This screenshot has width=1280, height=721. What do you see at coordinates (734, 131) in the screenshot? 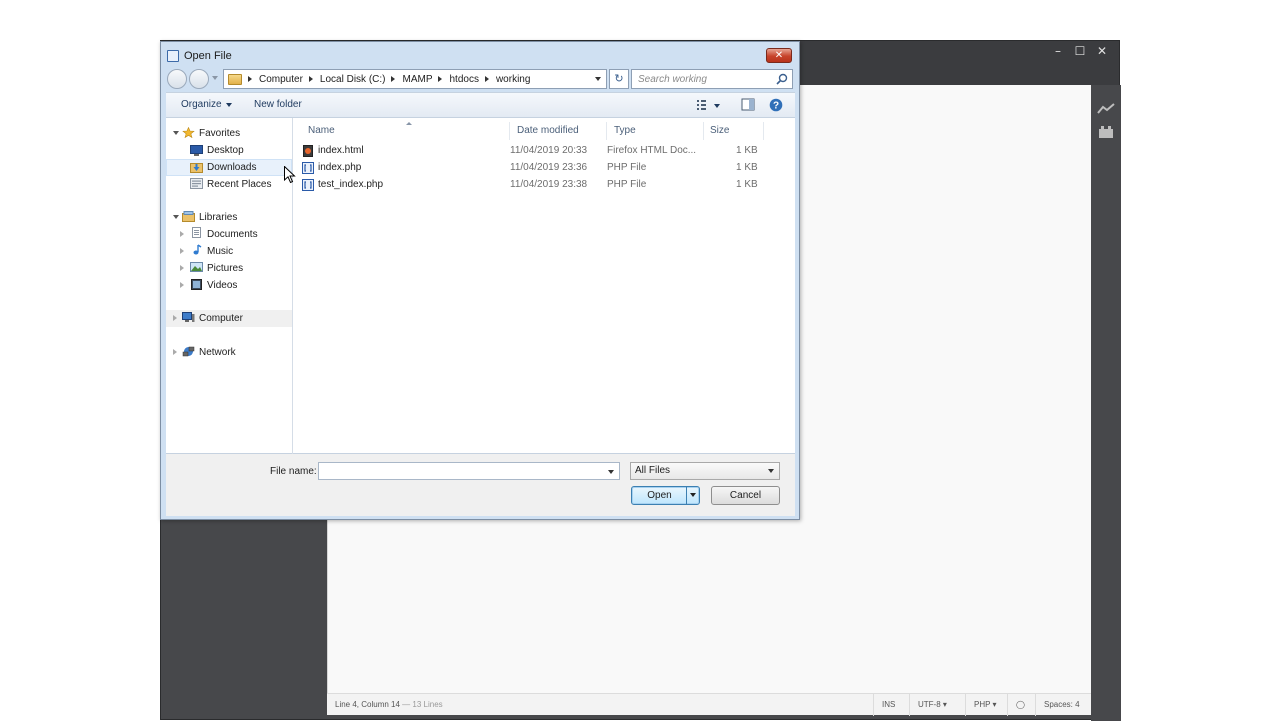
I see `column-header-size: Size` at bounding box center [734, 131].